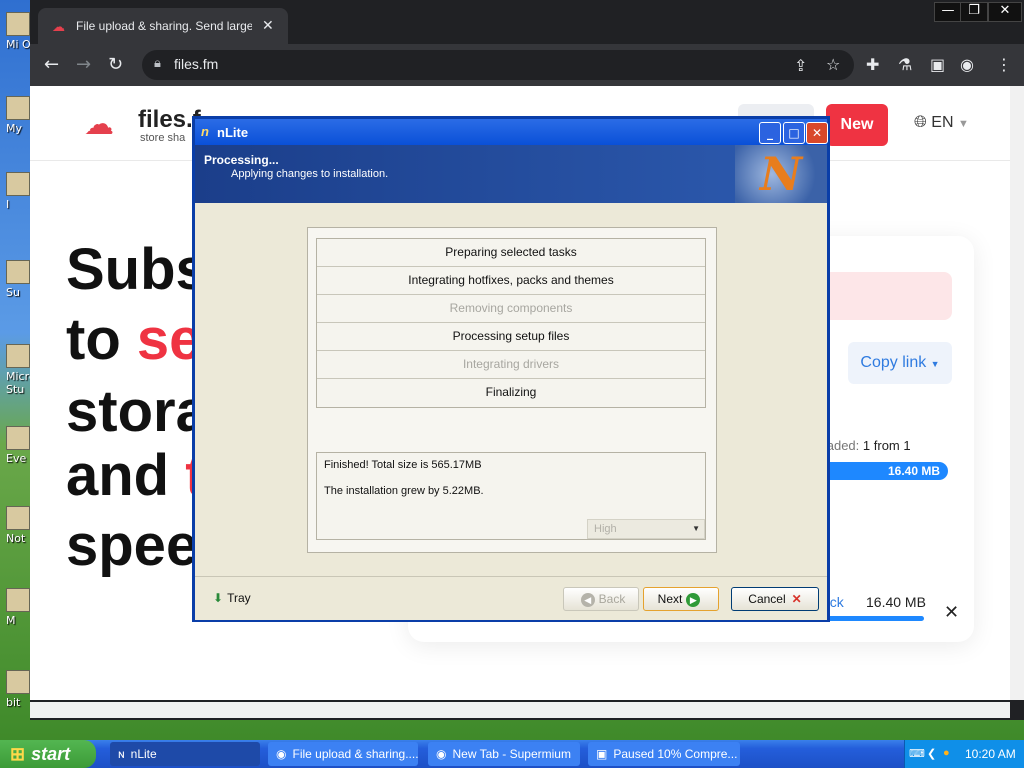  What do you see at coordinates (185, 754) in the screenshot?
I see `taskbar-item-nlite: ɴ nLite` at bounding box center [185, 754].